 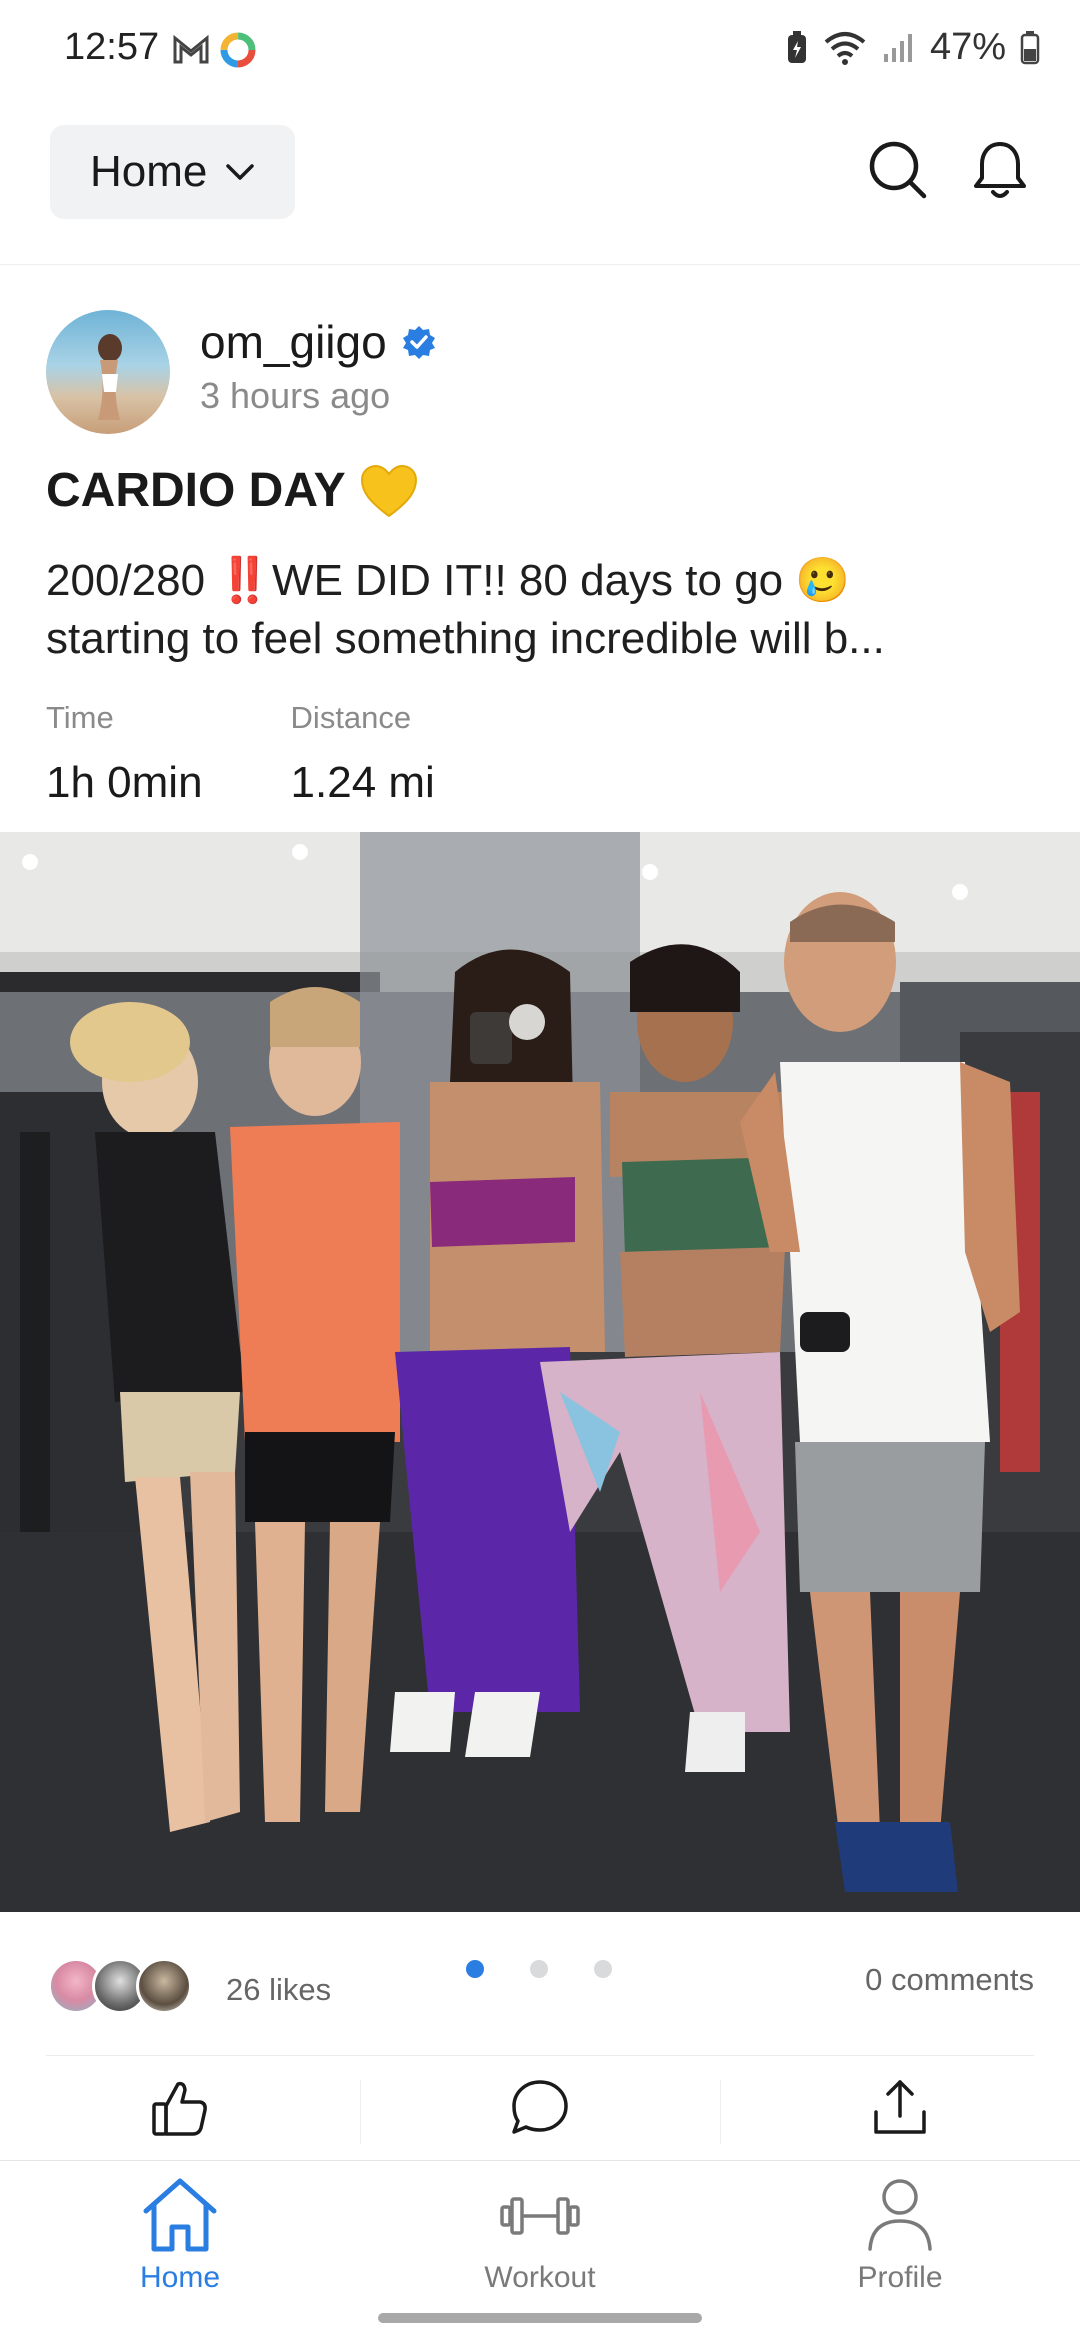 I want to click on nav-profile: Profile, so click(x=900, y=2250).